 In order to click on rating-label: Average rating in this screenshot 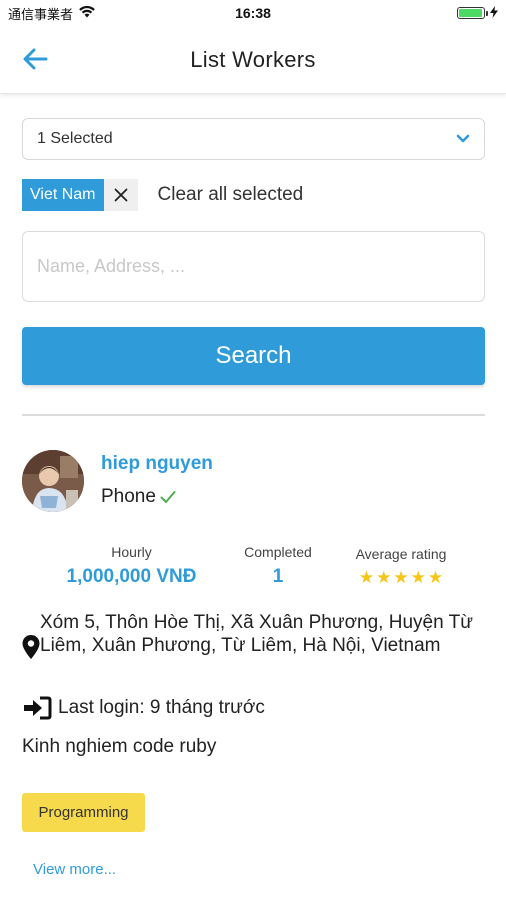, I will do `click(401, 554)`.